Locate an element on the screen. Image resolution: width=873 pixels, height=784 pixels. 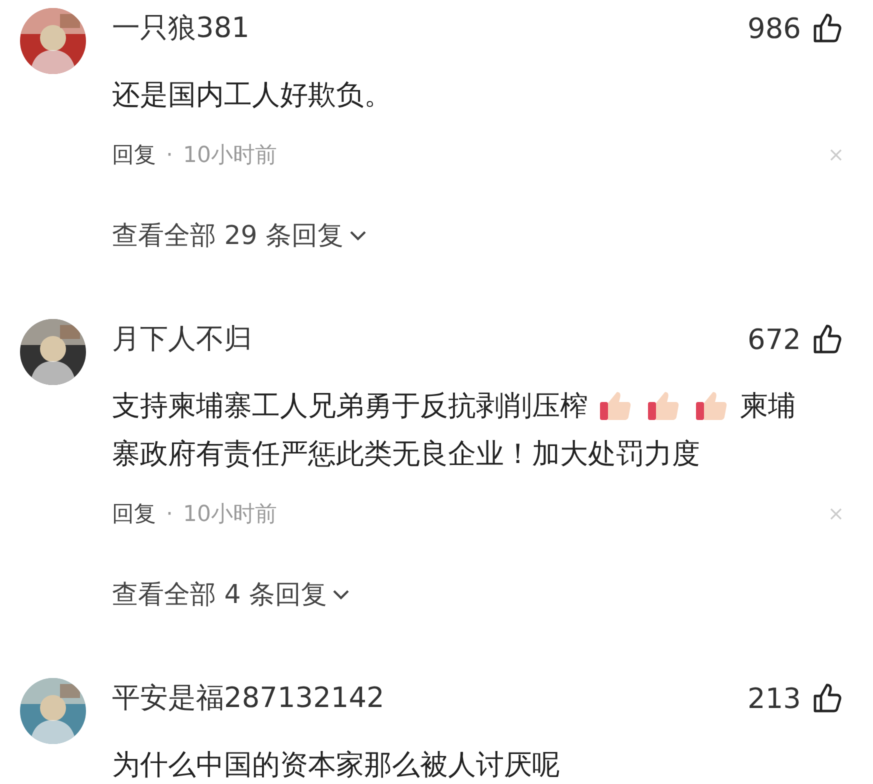
comment-text: 支持柬埔寨工人兄弟勇于反抗剥削压榨 is located at coordinates (350, 406).